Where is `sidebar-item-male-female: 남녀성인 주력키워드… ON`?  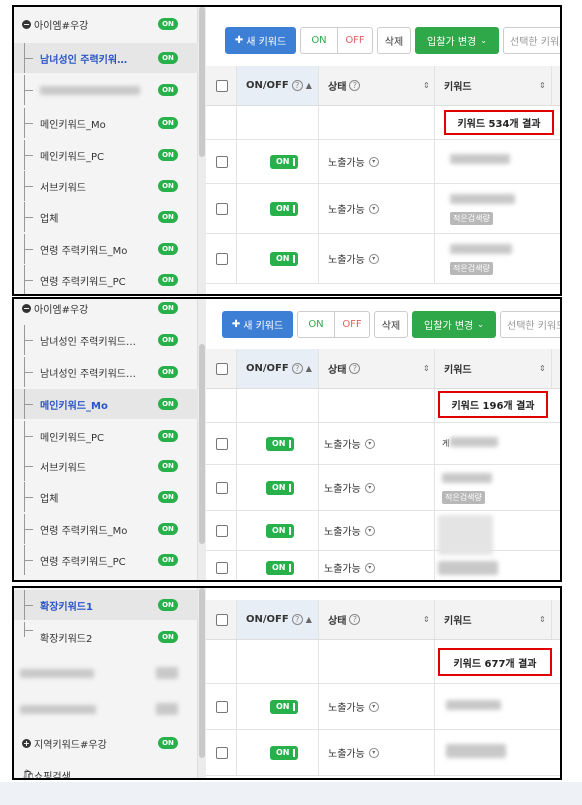 sidebar-item-male-female: 남녀성인 주력키워드… ON is located at coordinates (106, 340).